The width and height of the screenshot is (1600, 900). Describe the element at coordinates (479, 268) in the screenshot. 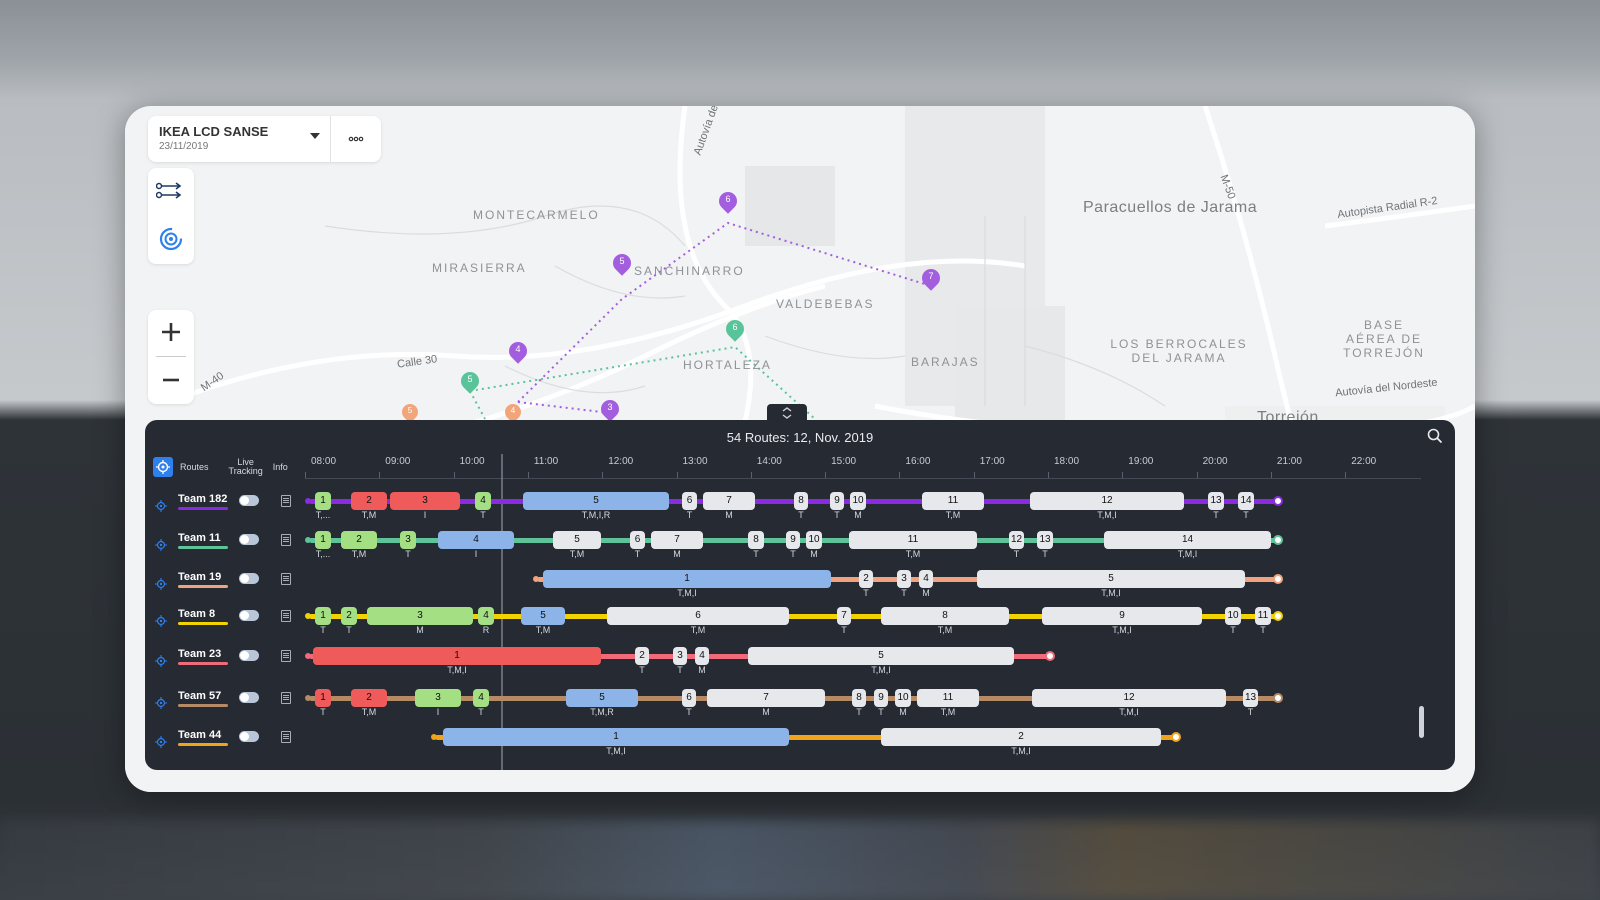

I see `map-label-mirasierra: MIRASIERRA` at that location.